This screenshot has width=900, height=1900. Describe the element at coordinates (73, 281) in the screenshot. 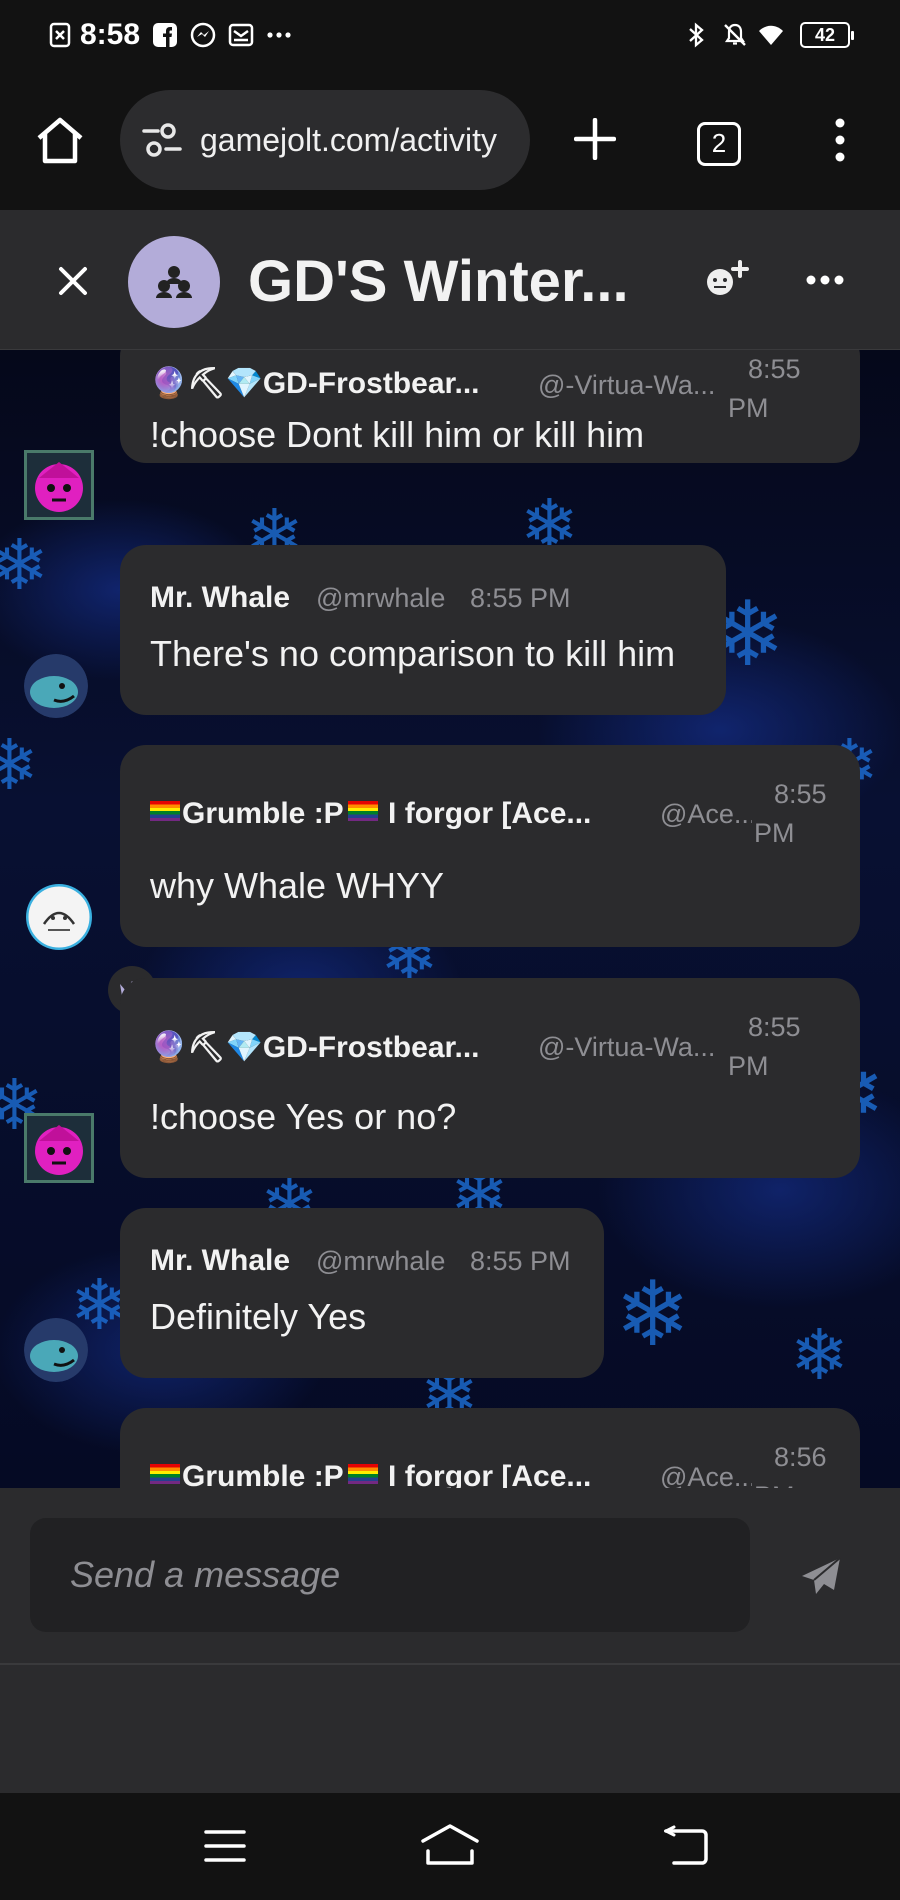

I see `close-icon` at that location.